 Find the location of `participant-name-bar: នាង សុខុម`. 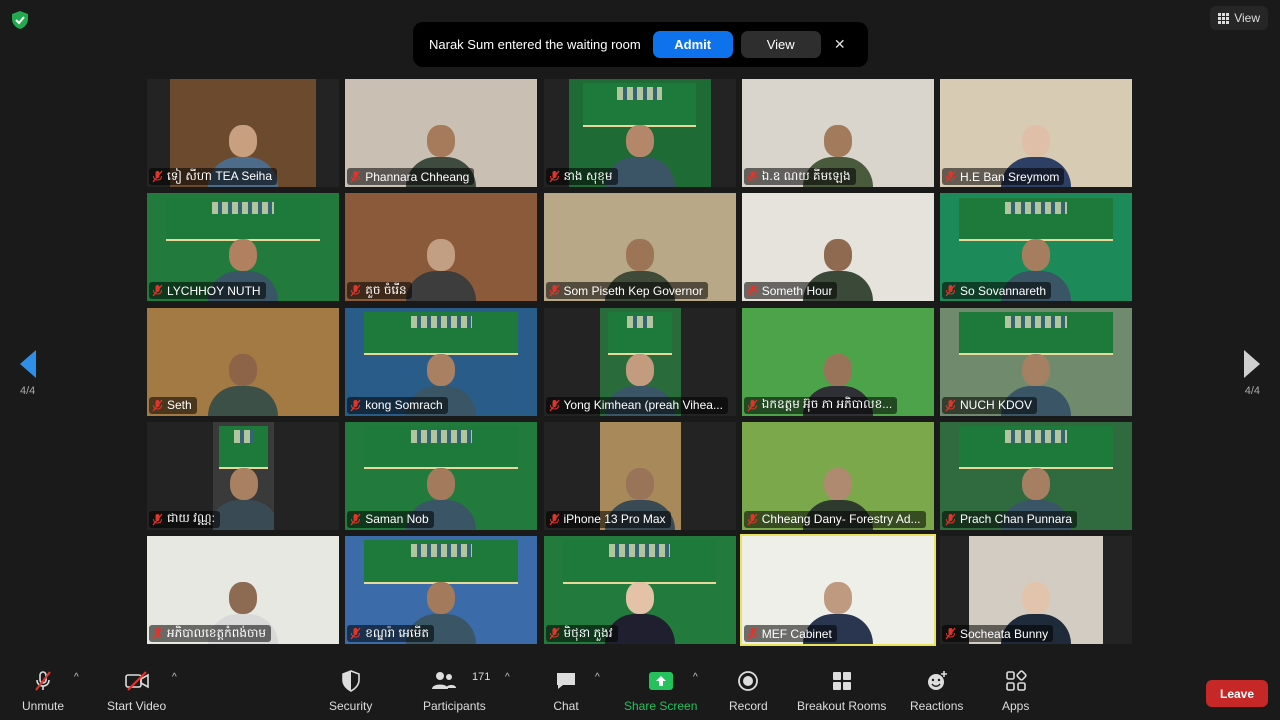

participant-name-bar: នាង សុខុម is located at coordinates (581, 176).